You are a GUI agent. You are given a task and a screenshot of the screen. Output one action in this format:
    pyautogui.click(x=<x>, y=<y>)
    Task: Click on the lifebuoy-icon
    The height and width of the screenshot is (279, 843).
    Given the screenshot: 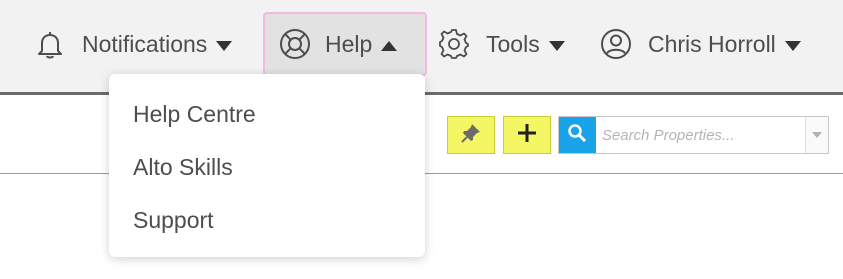 What is the action you would take?
    pyautogui.click(x=295, y=44)
    